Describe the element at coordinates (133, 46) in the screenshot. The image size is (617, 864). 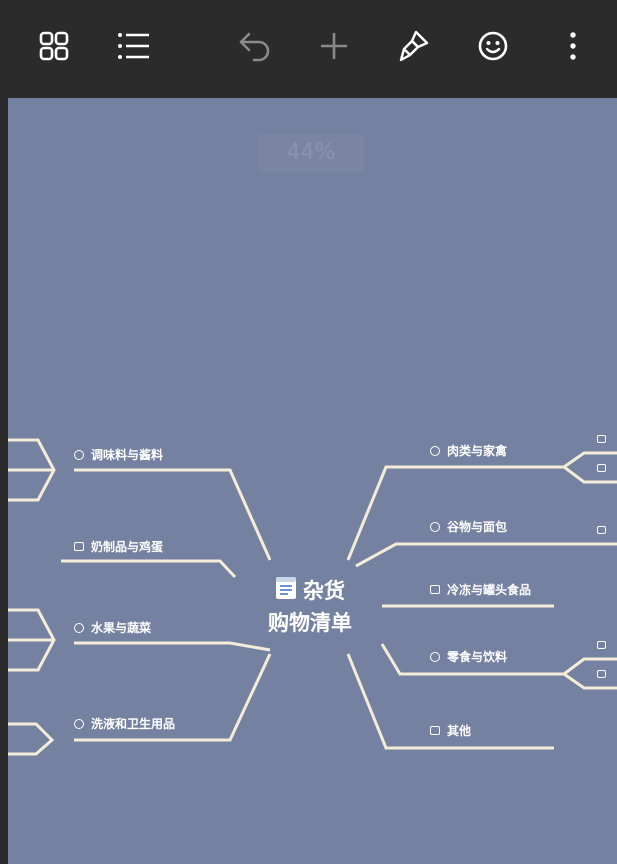
I see `outline-list-icon` at that location.